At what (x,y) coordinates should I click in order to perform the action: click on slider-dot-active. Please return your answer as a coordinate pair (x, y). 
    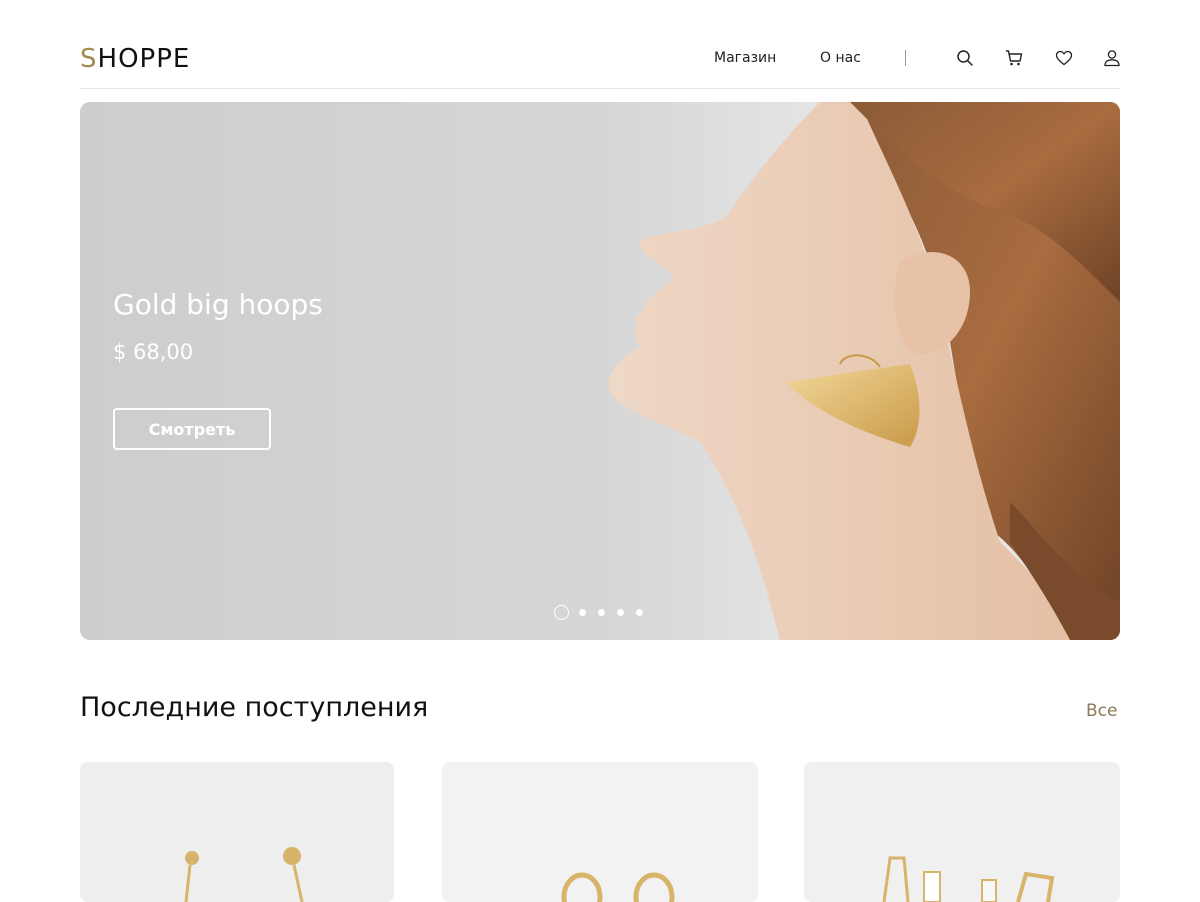
    Looking at the image, I should click on (561, 612).